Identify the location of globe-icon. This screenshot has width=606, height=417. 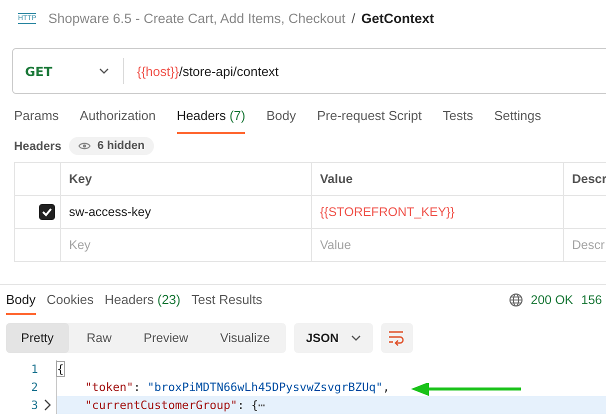
(515, 300).